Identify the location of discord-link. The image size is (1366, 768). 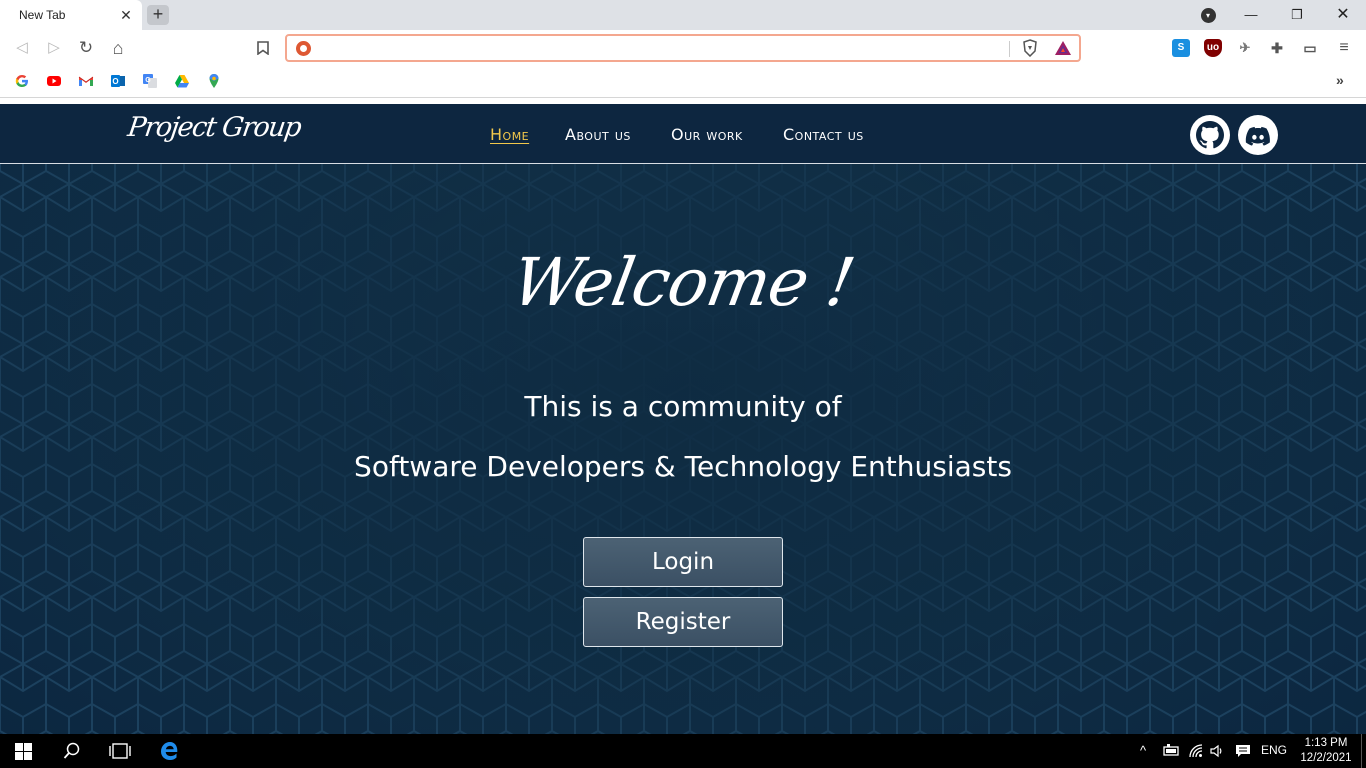
(1258, 135).